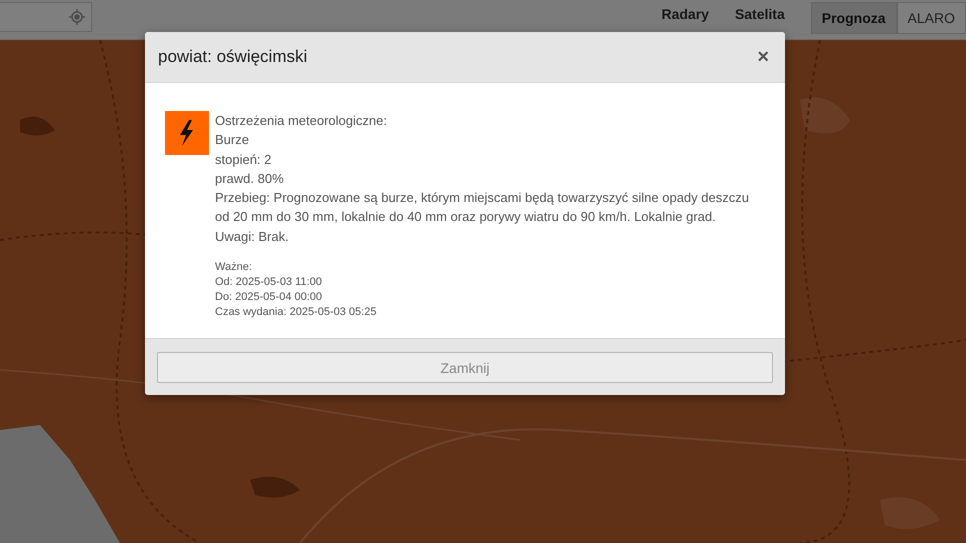 Image resolution: width=966 pixels, height=543 pixels. Describe the element at coordinates (296, 312) in the screenshot. I see `validity-text: Czas wydania: 2025-05-03 05:25` at that location.